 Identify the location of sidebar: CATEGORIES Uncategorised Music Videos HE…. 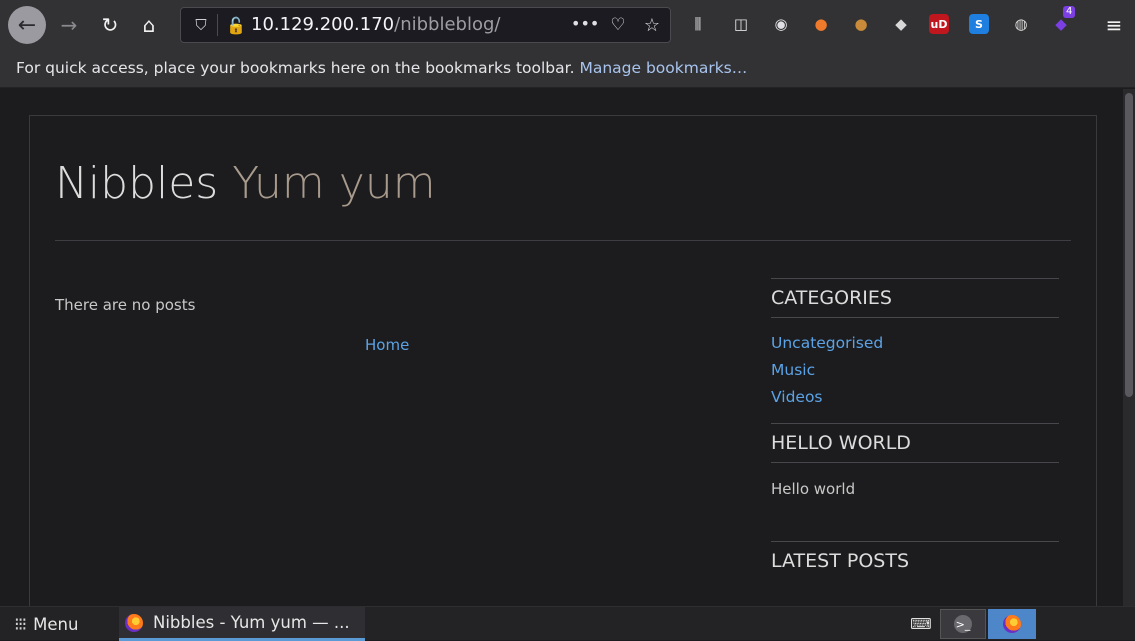
(915, 429).